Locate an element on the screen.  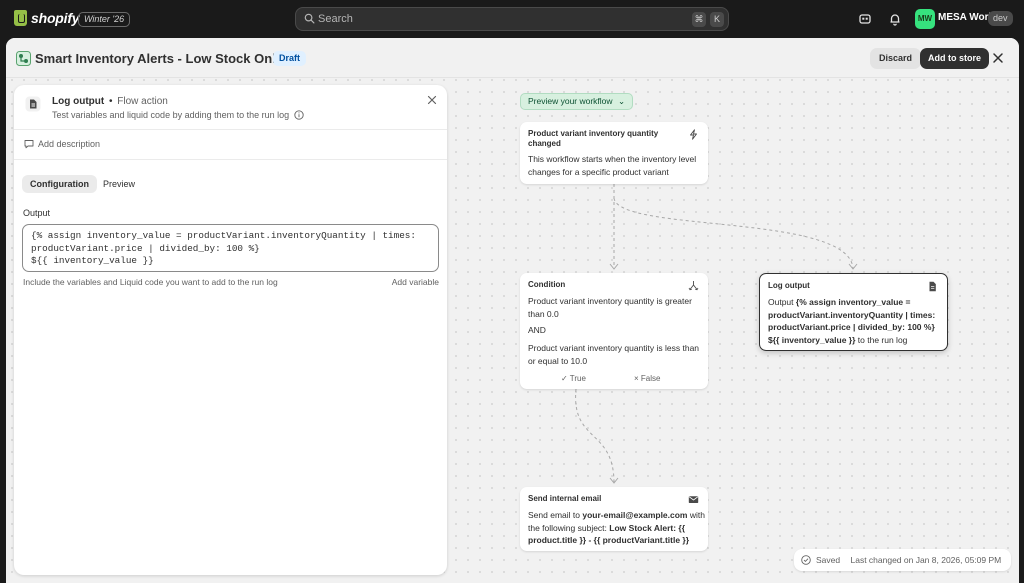
add-description-button: Add description is located at coordinates (62, 144).